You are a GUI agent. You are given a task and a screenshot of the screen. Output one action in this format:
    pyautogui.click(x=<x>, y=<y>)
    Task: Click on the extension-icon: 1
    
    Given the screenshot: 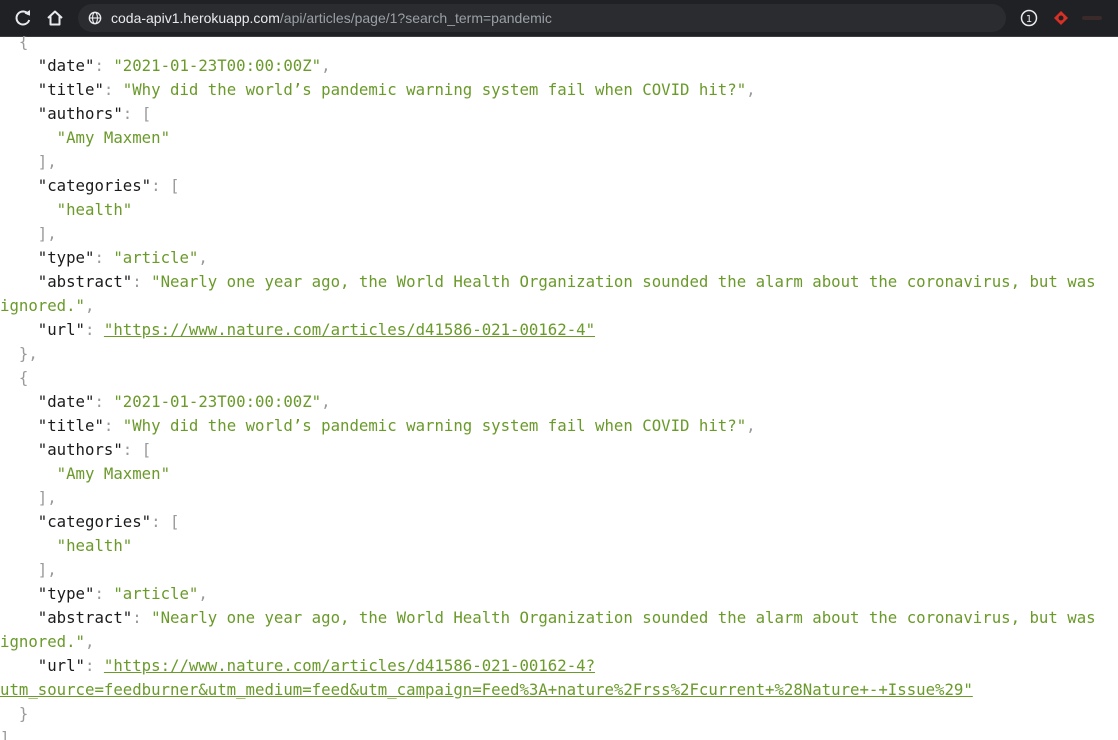 What is the action you would take?
    pyautogui.click(x=1029, y=18)
    